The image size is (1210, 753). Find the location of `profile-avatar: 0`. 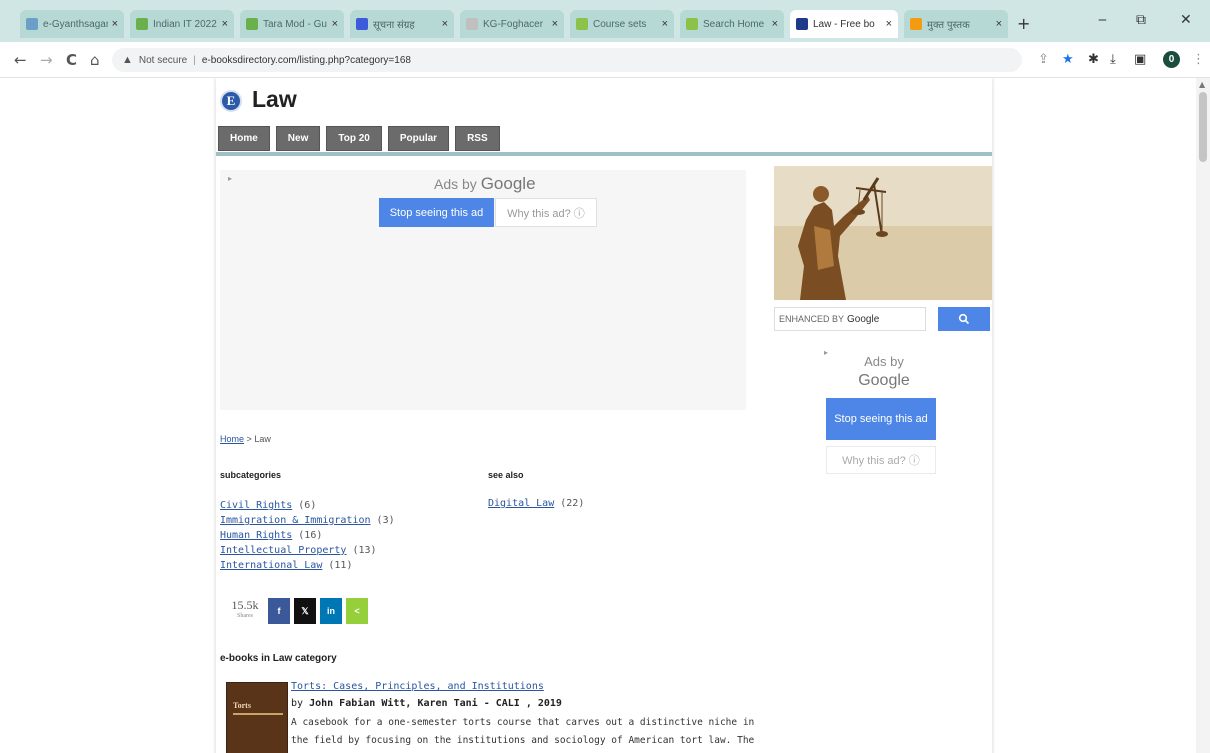

profile-avatar: 0 is located at coordinates (1171, 59).